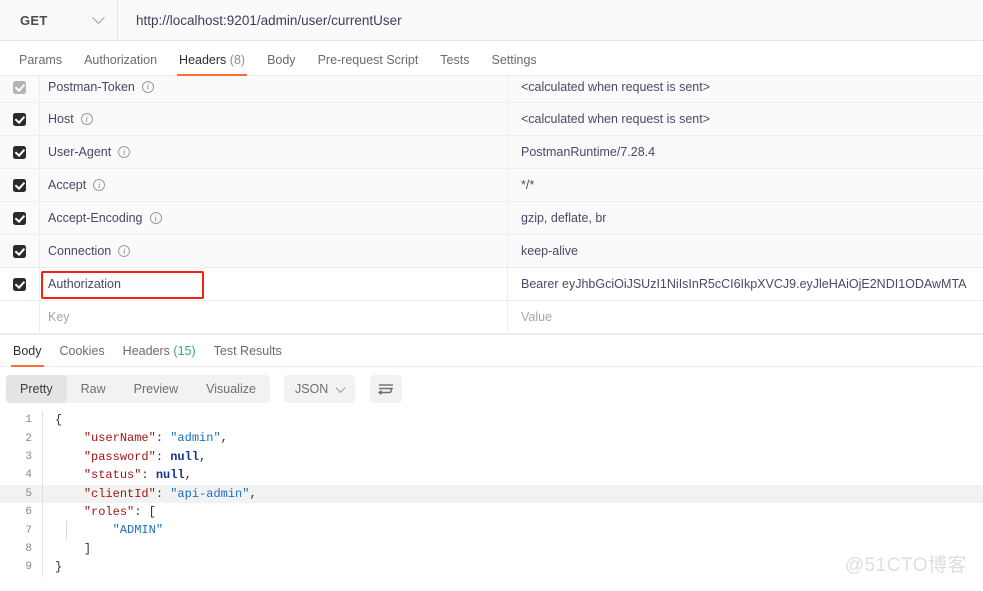  What do you see at coordinates (237, 59) in the screenshot?
I see `tab-count: (8)` at bounding box center [237, 59].